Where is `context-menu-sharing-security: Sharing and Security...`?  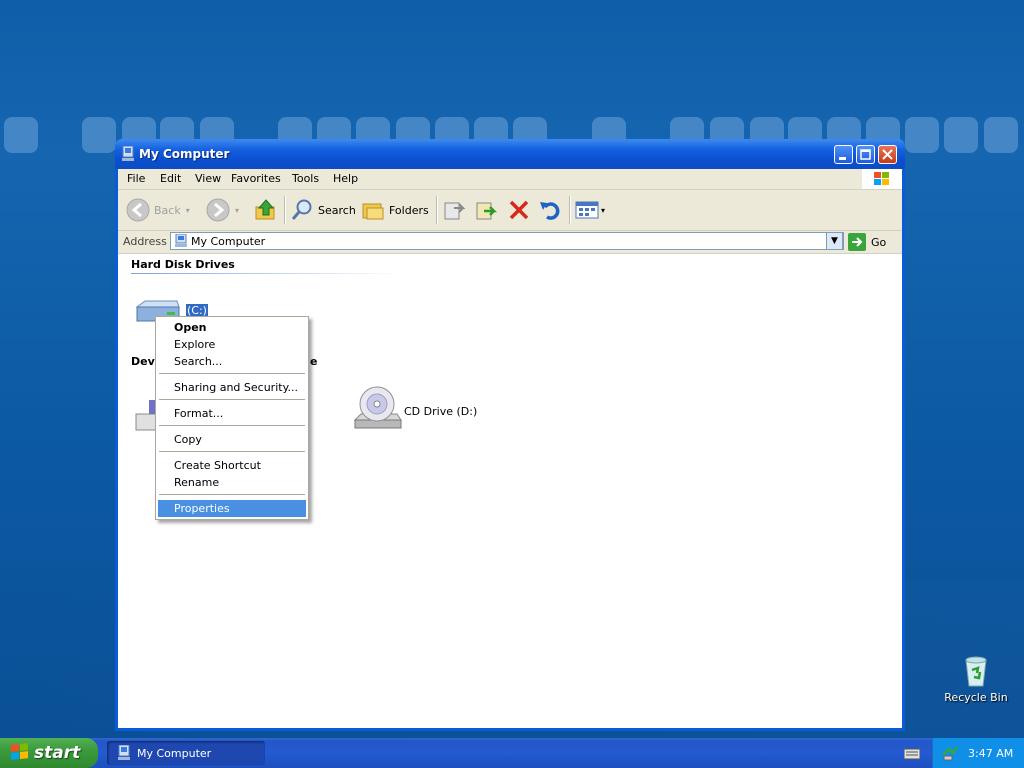 context-menu-sharing-security: Sharing and Security... is located at coordinates (232, 387).